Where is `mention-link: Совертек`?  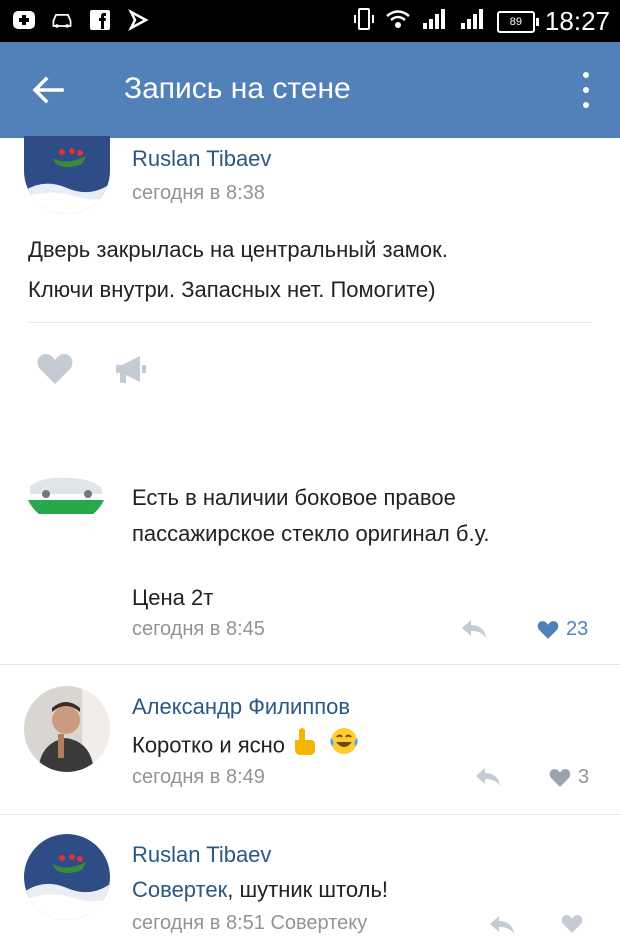
mention-link: Совертек is located at coordinates (179, 889).